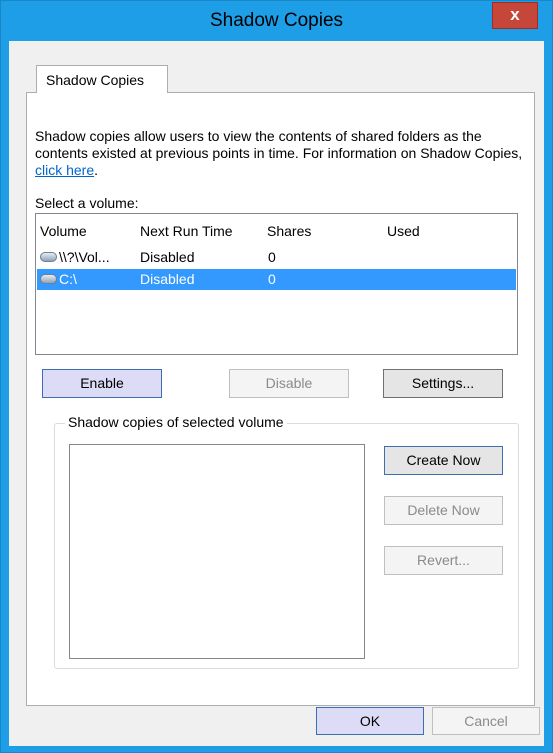  What do you see at coordinates (87, 203) in the screenshot?
I see `select-volume-label: Select a volume:` at bounding box center [87, 203].